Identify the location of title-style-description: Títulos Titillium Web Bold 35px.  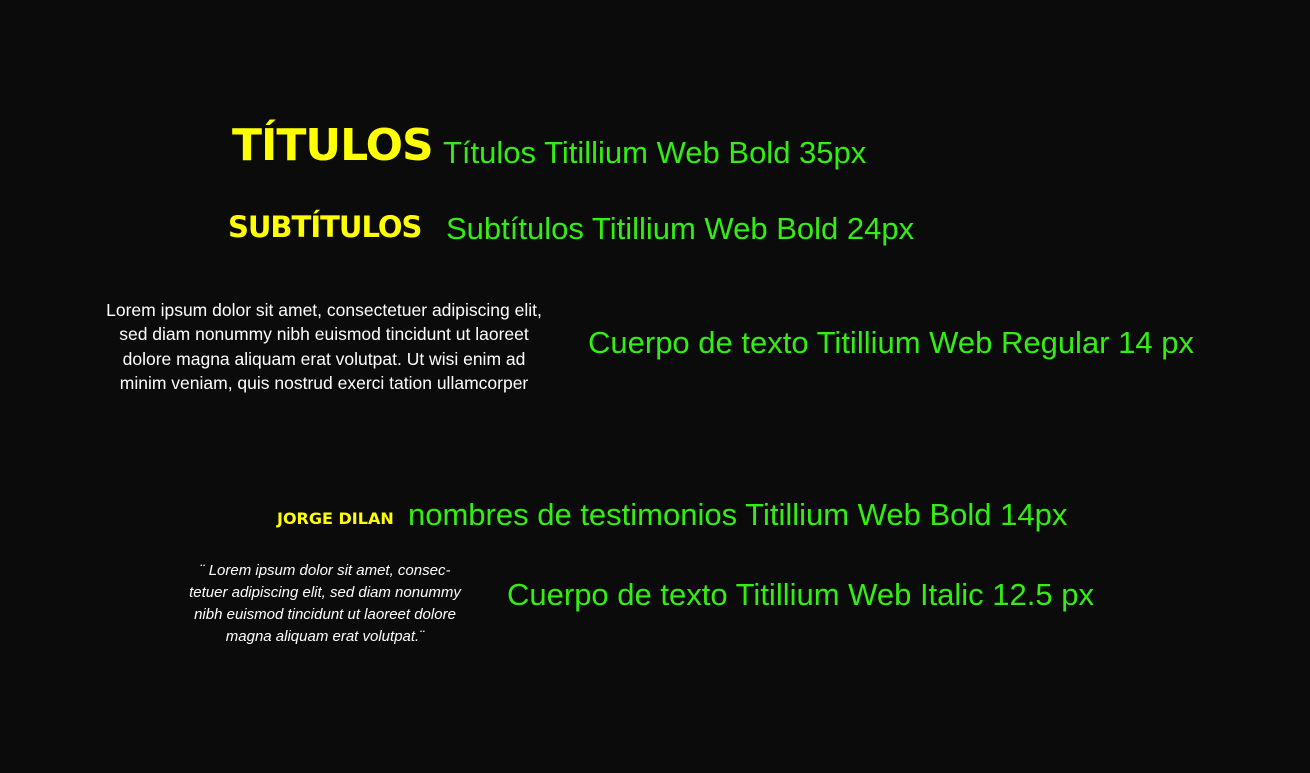
(655, 152).